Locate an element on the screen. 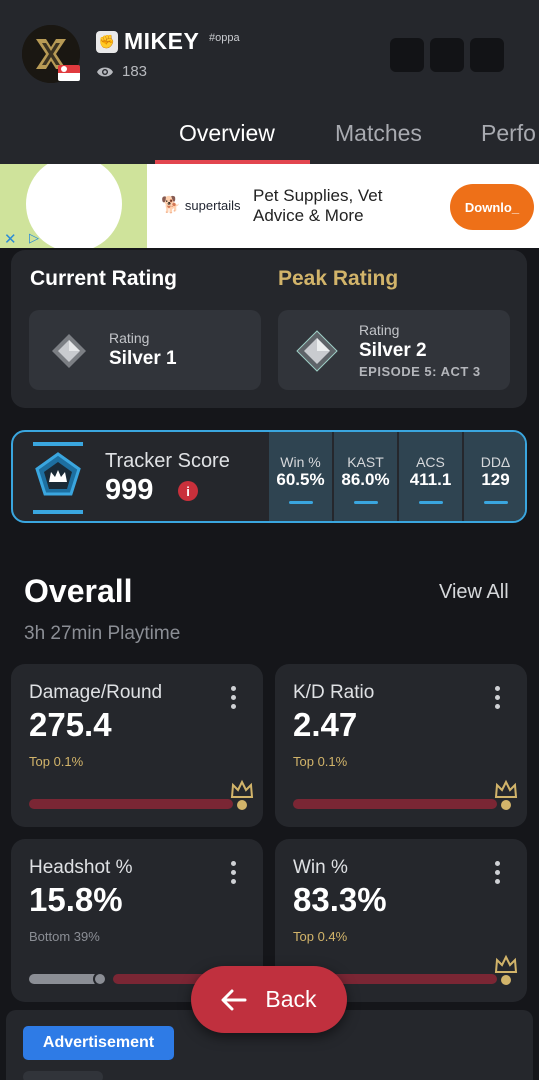  tab-bar: Overview Matches Perfo is located at coordinates (269, 134).